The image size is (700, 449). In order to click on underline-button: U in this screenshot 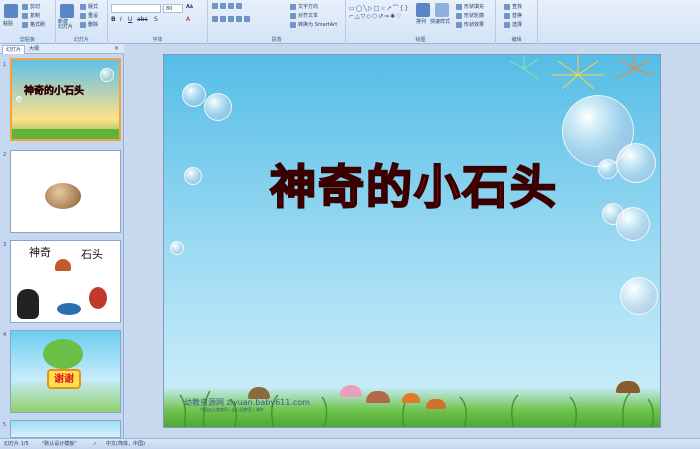, I will do `click(130, 19)`.